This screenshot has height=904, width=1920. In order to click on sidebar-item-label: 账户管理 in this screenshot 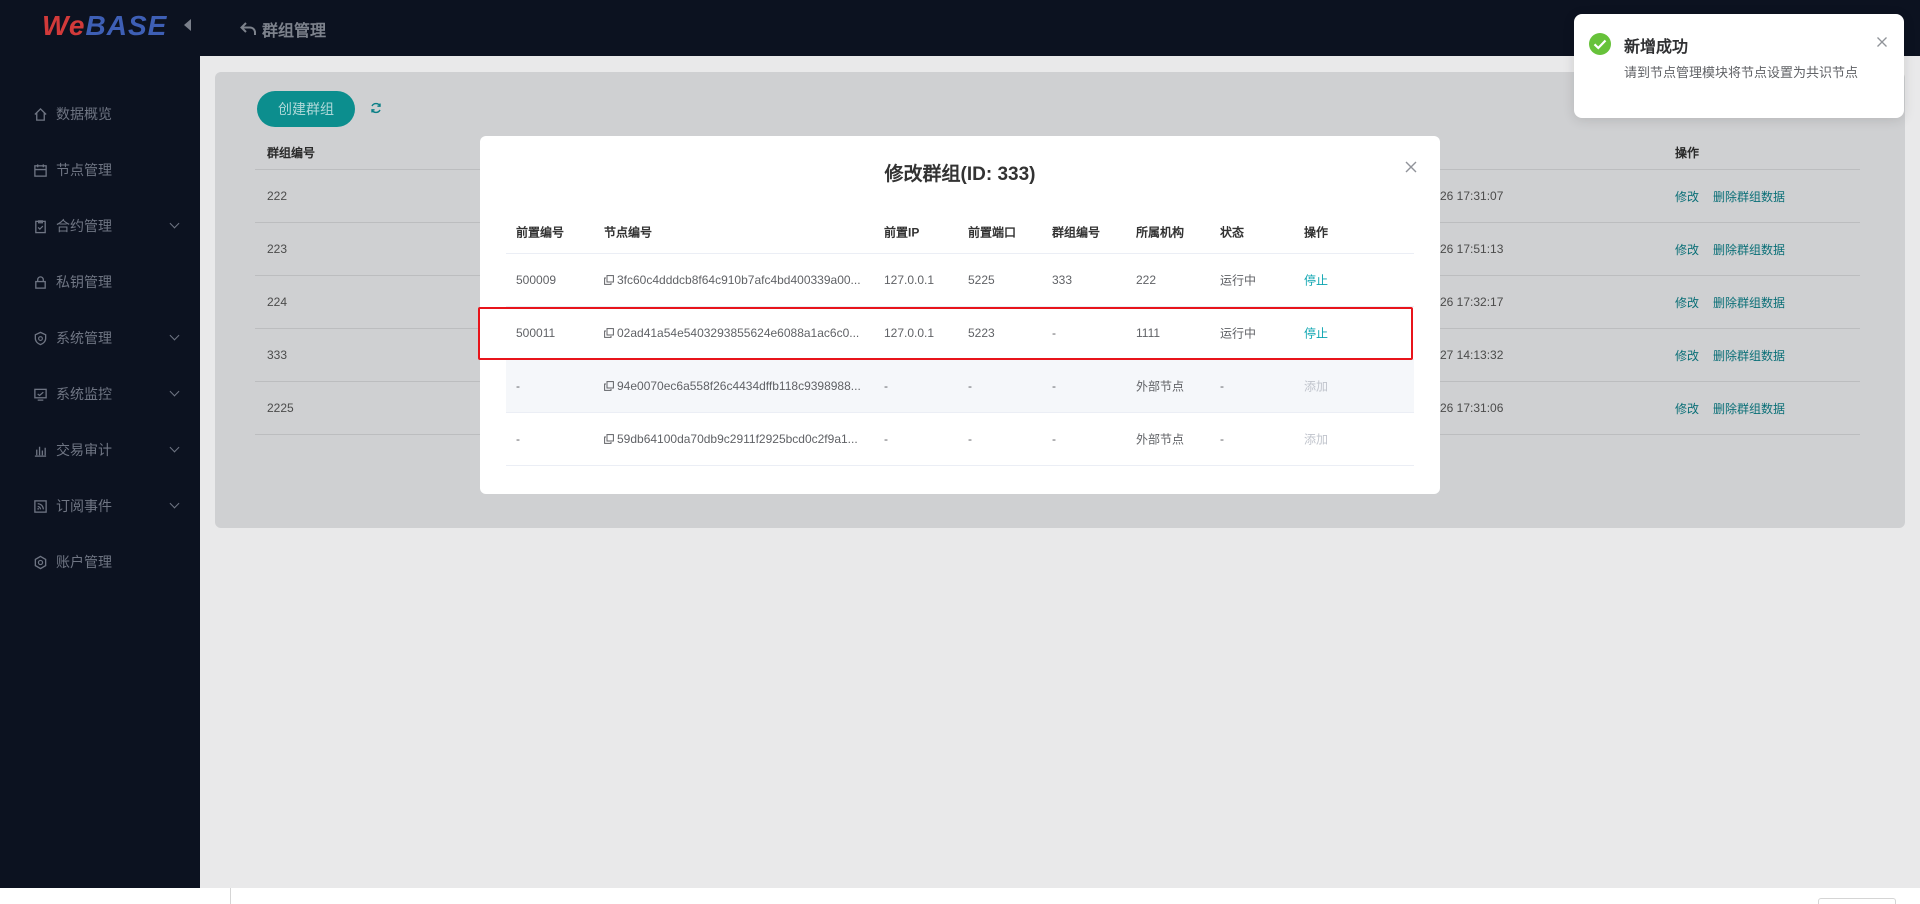, I will do `click(84, 562)`.